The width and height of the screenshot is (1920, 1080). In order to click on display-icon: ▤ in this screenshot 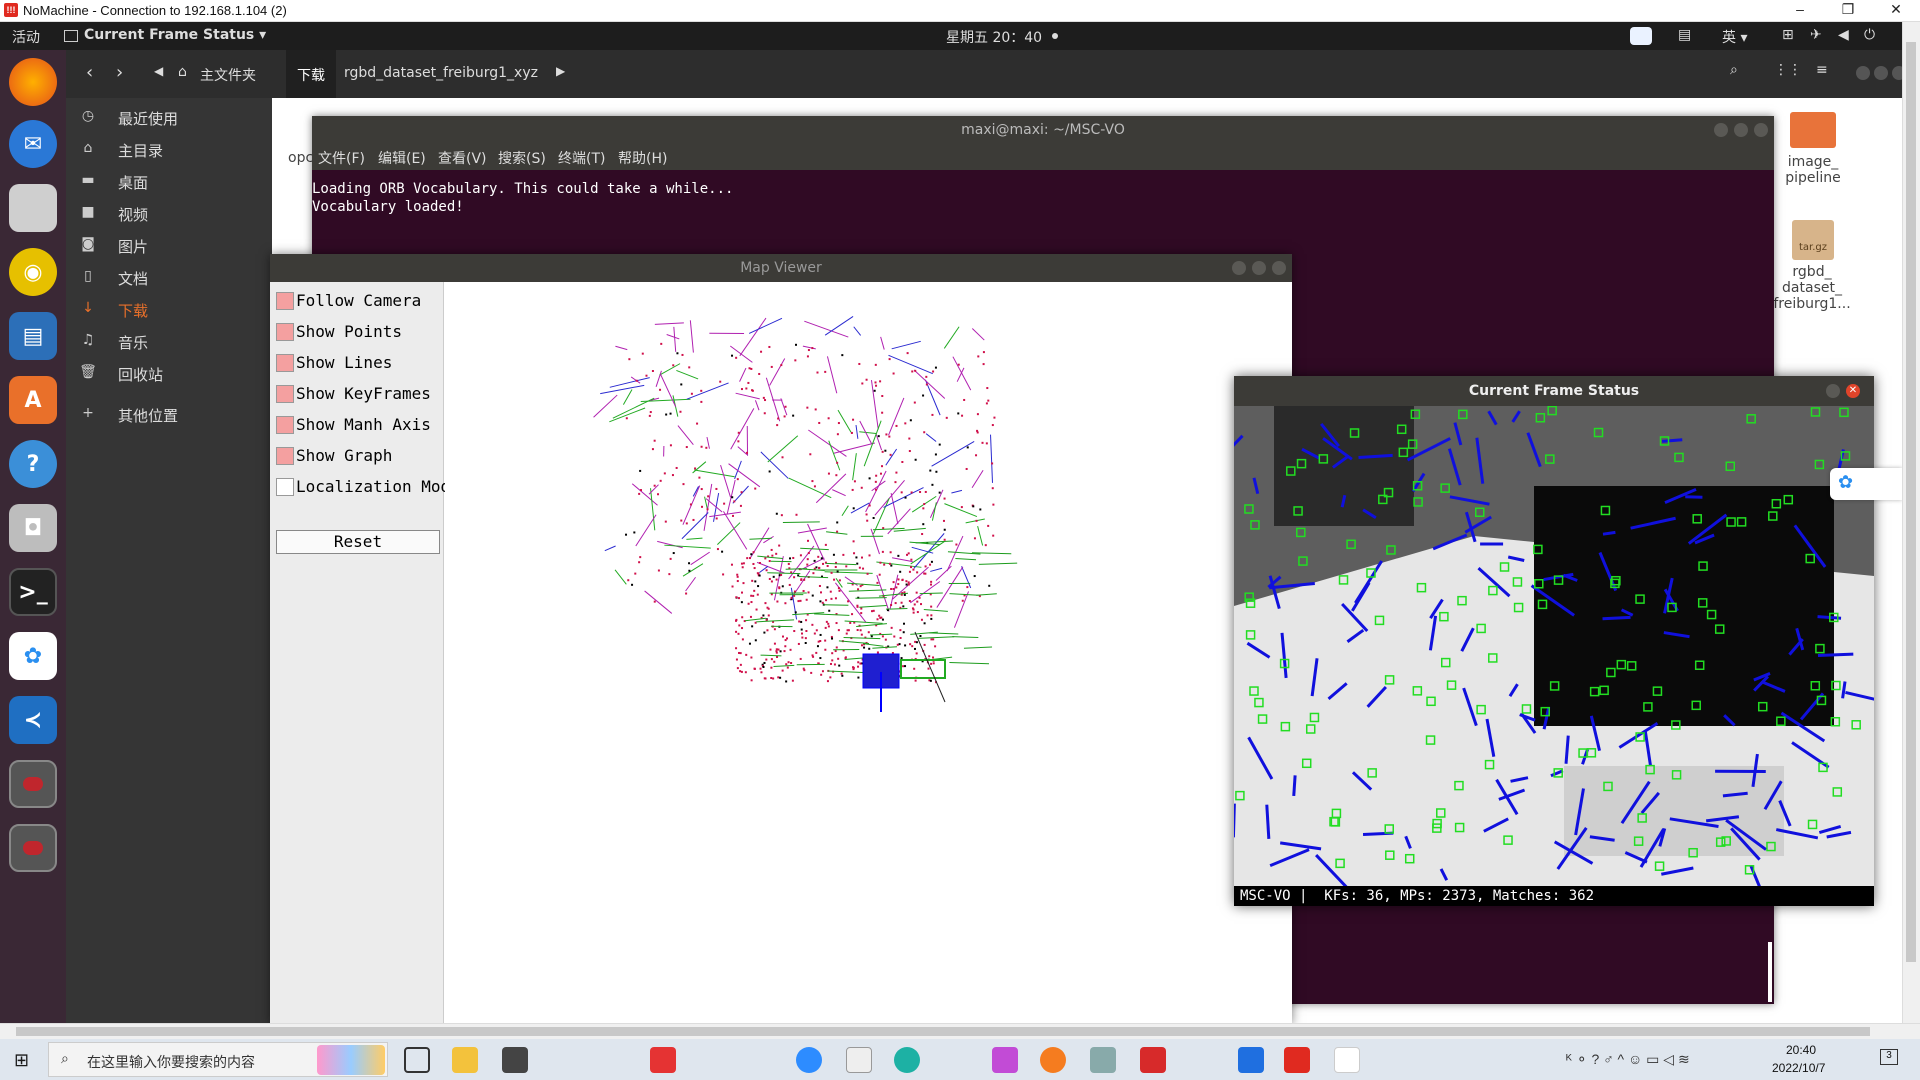, I will do `click(1684, 35)`.